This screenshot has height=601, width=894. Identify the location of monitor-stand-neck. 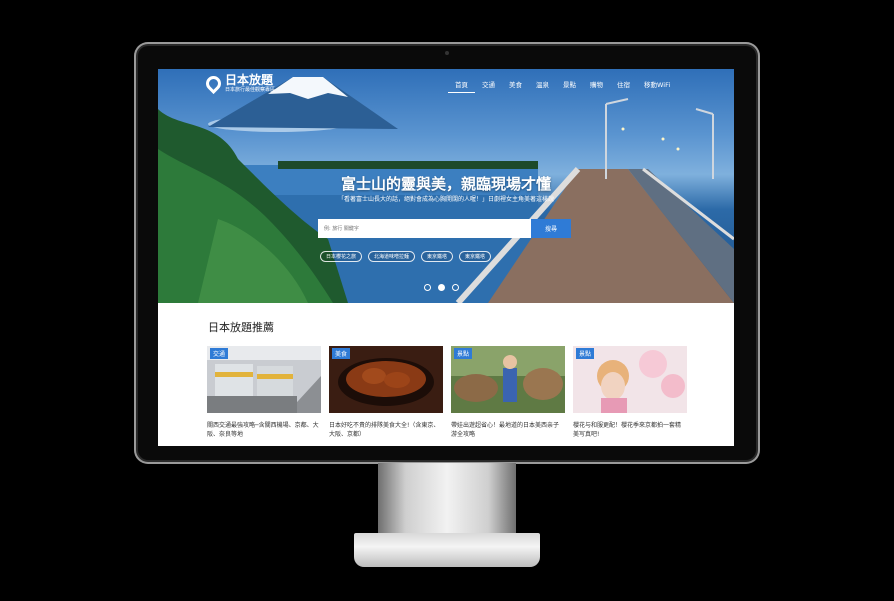
(447, 499).